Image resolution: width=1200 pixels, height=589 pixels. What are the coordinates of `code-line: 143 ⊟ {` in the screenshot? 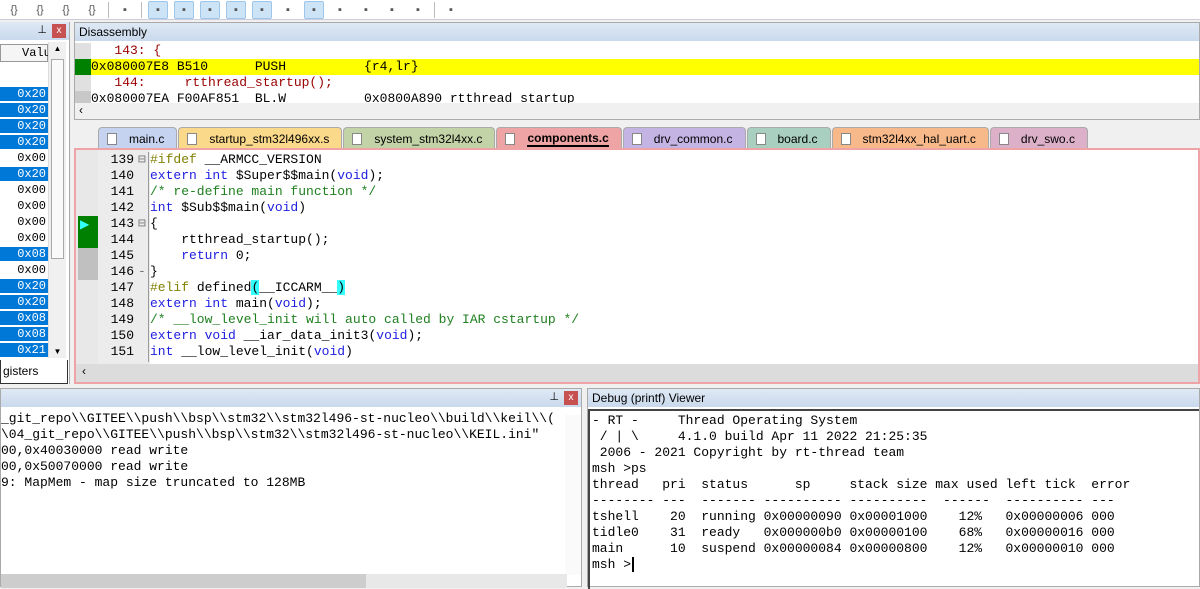 It's located at (327, 224).